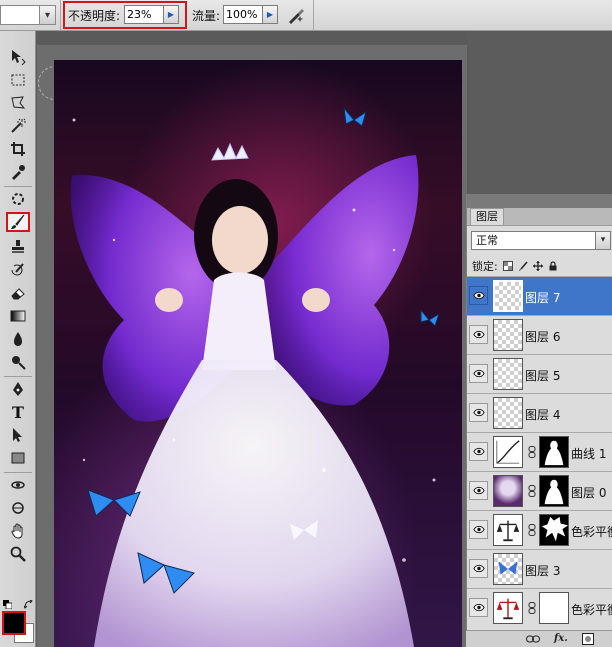 The width and height of the screenshot is (612, 647). Describe the element at coordinates (206, 16) in the screenshot. I see `flow-label: 流量:` at that location.